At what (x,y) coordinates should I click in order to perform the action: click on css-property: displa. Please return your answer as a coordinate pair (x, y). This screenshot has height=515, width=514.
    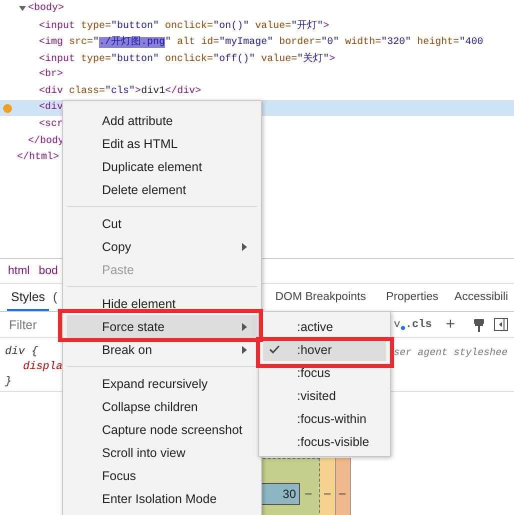
    Looking at the image, I should click on (43, 367).